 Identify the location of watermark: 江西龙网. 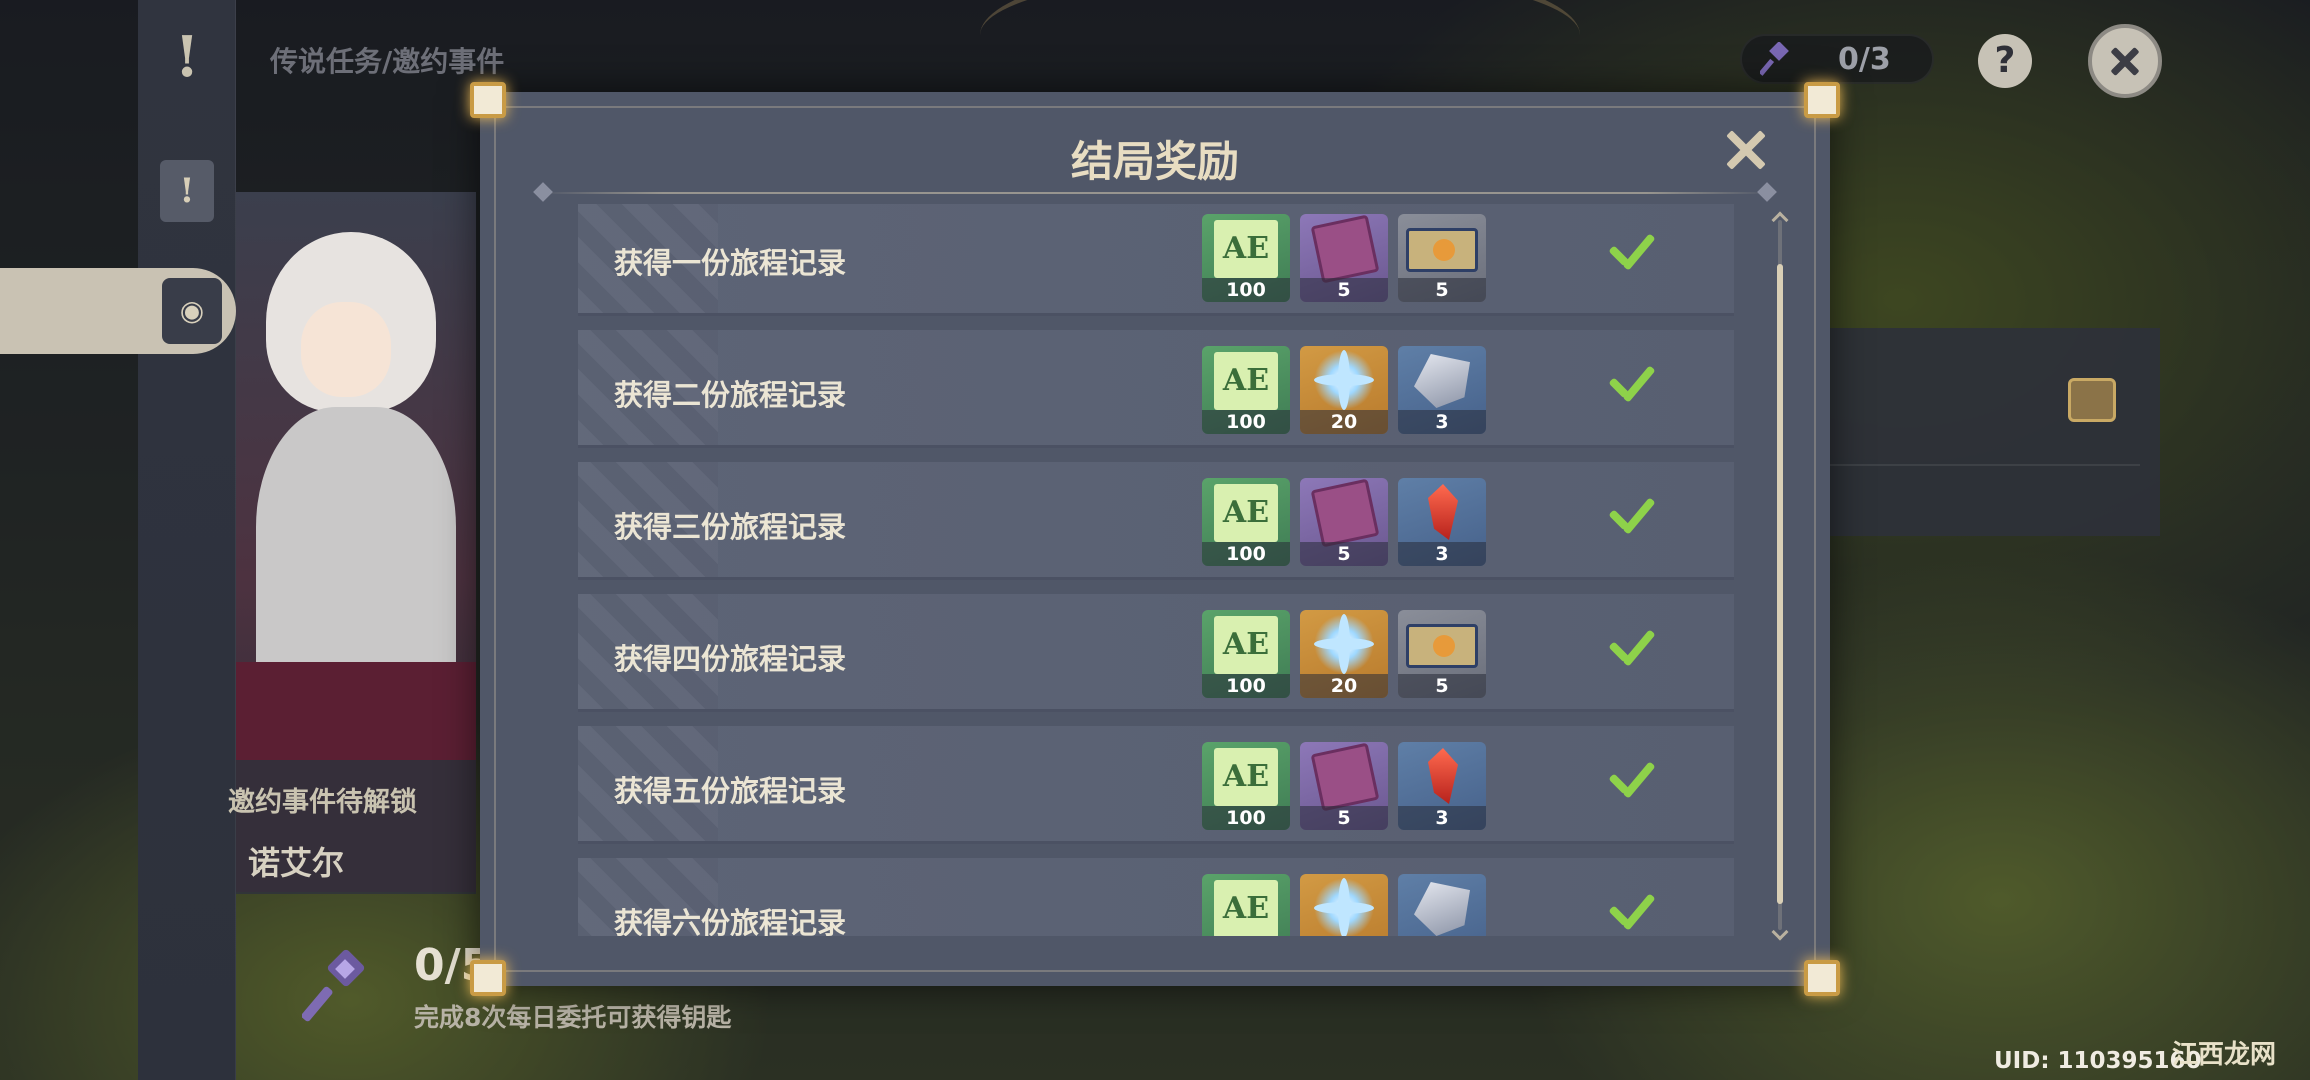
(2224, 1055).